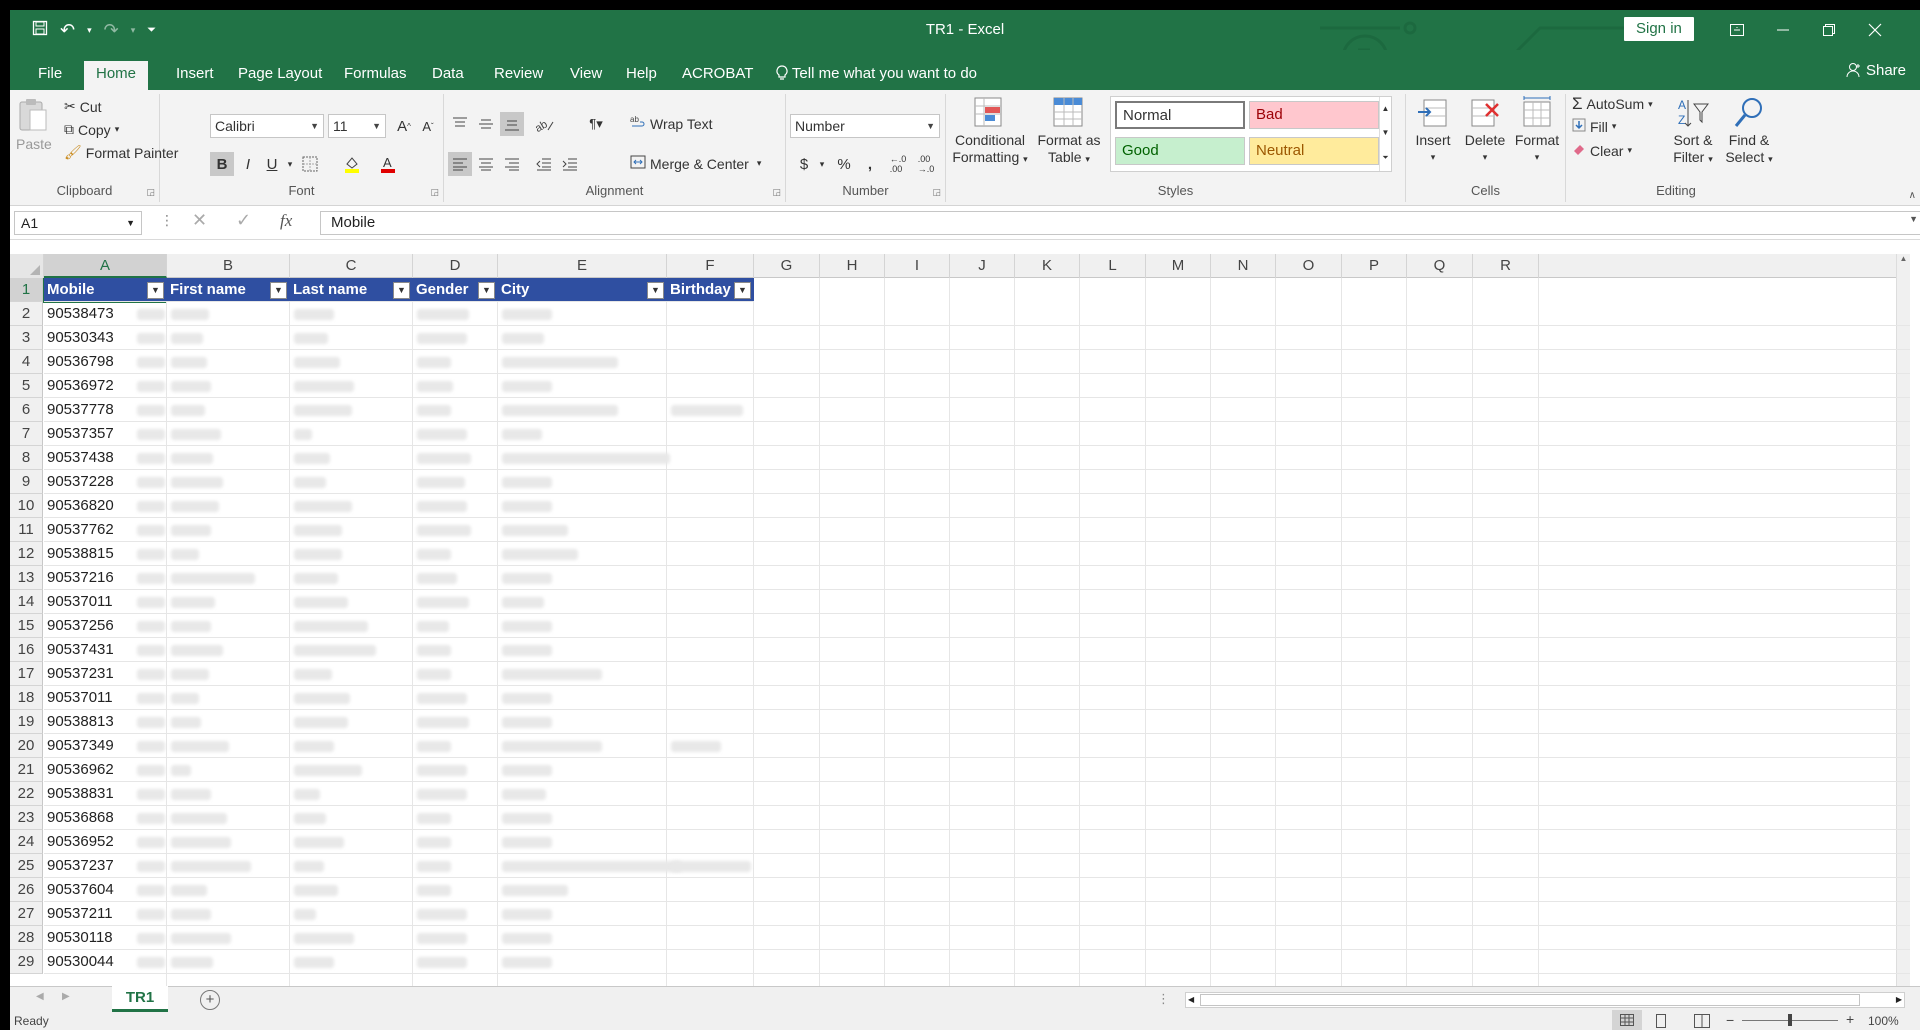  I want to click on row-header-9: 9, so click(26, 482).